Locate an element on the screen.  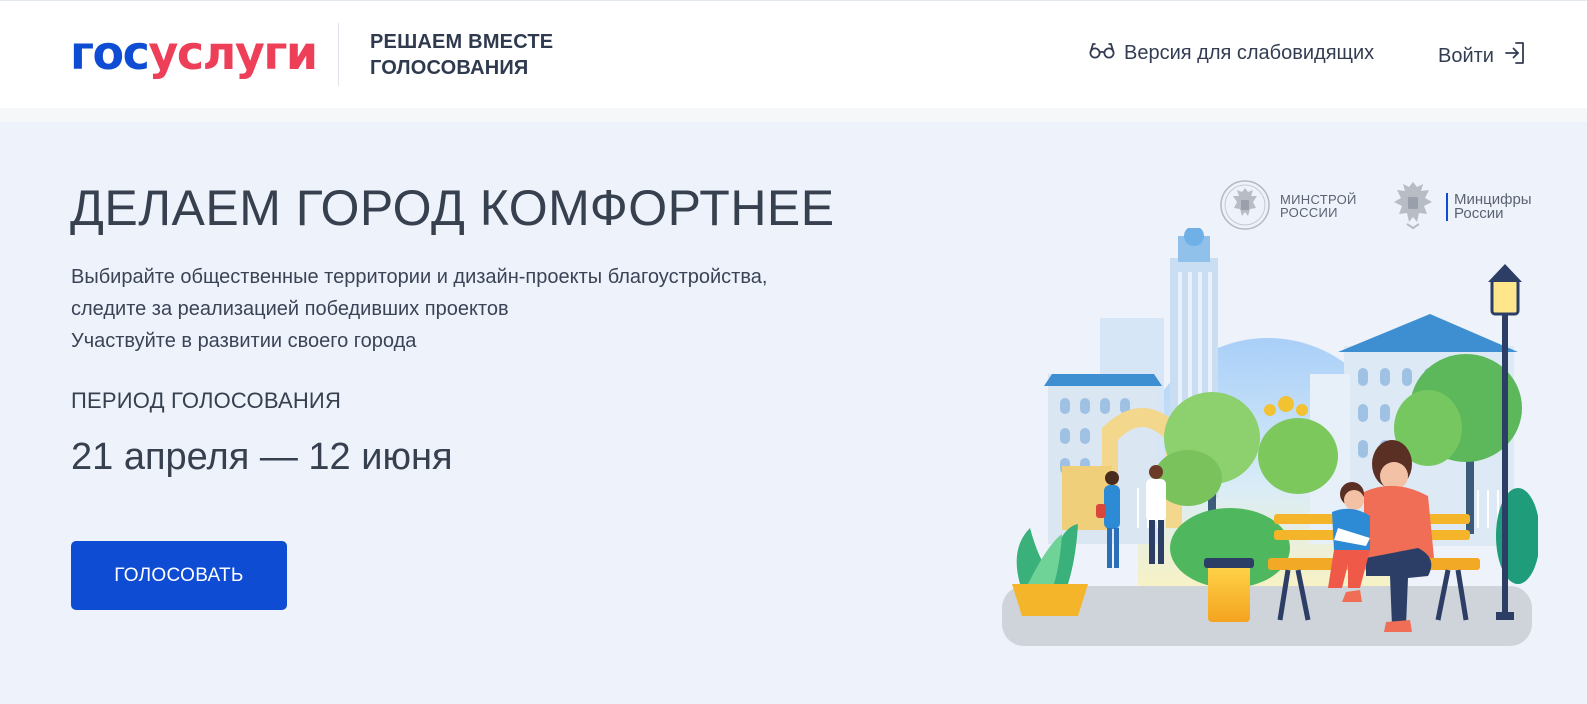
partner-minstroy: МИНСТРОЙ РОССИИ is located at coordinates (1287, 206).